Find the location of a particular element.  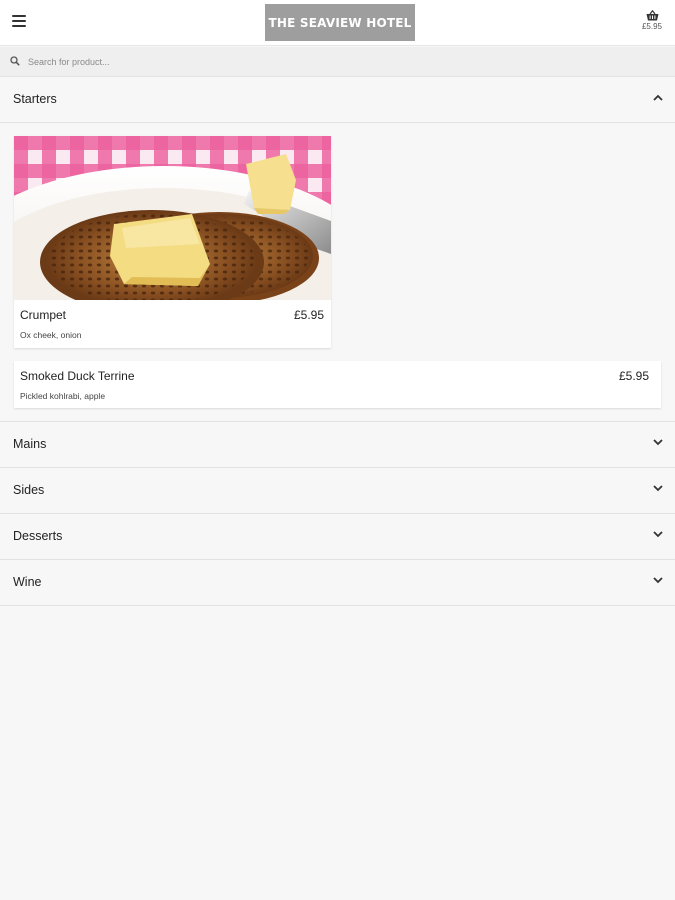

product-name: Smoked Duck Terrine is located at coordinates (77, 376).